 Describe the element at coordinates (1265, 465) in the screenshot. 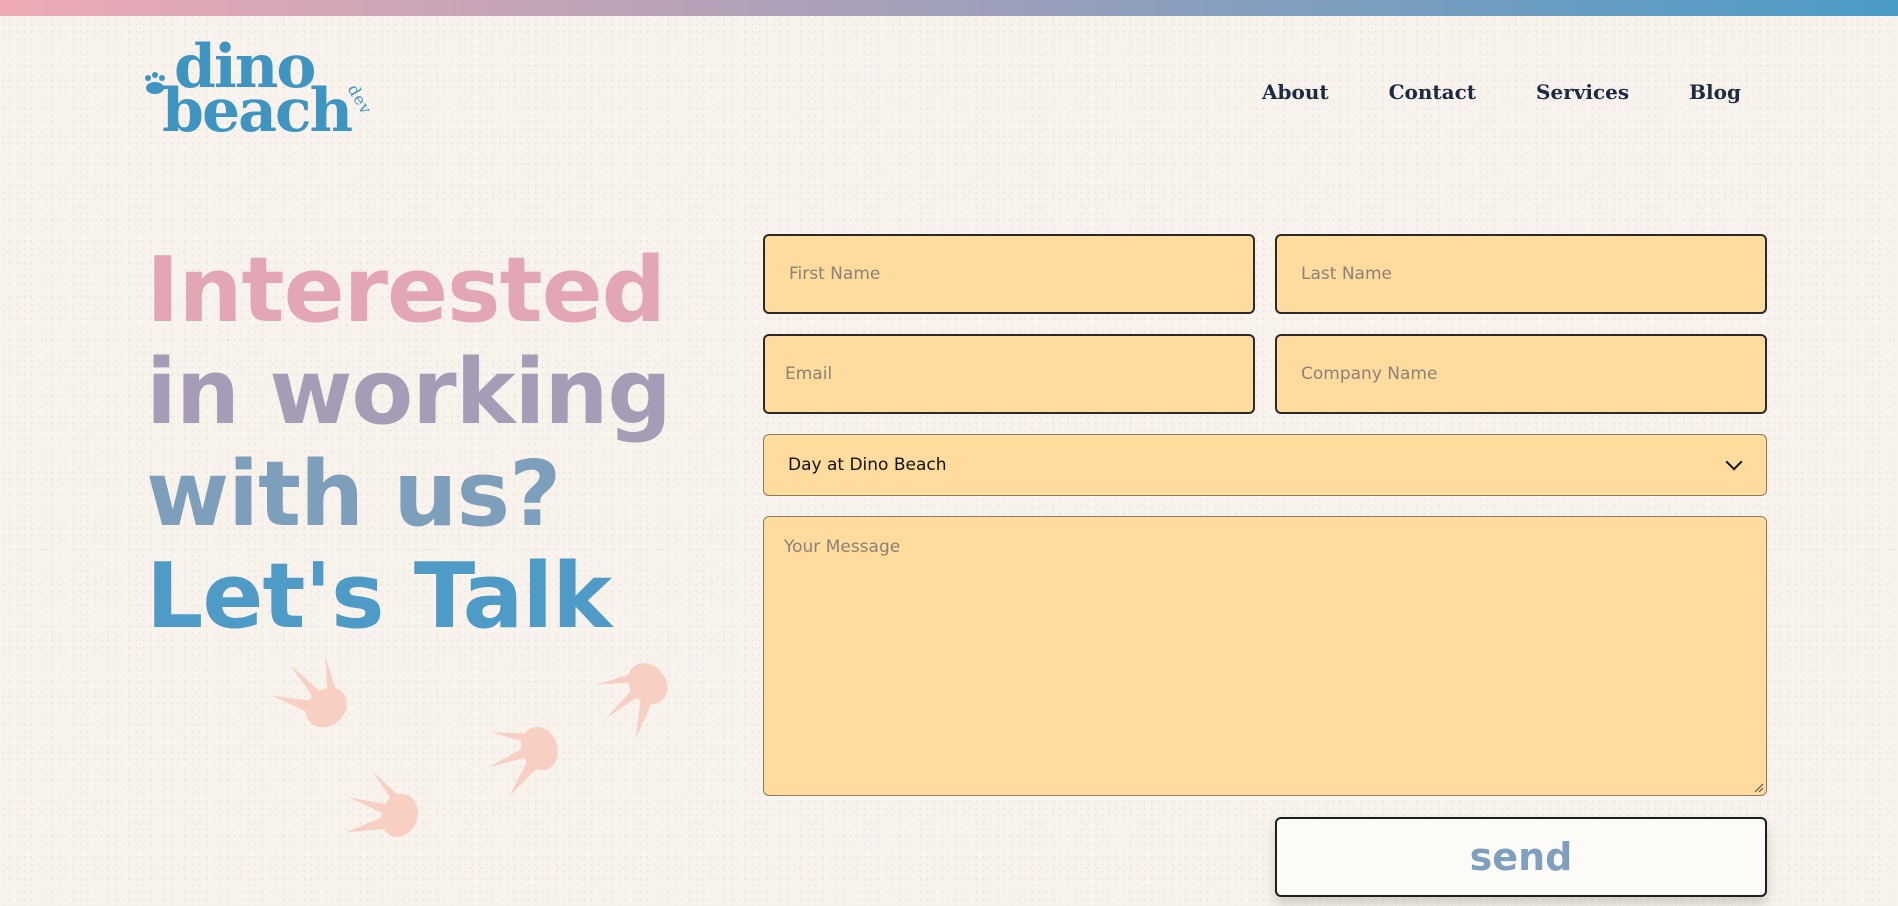

I see `service-select: Day at Dino Beach` at that location.